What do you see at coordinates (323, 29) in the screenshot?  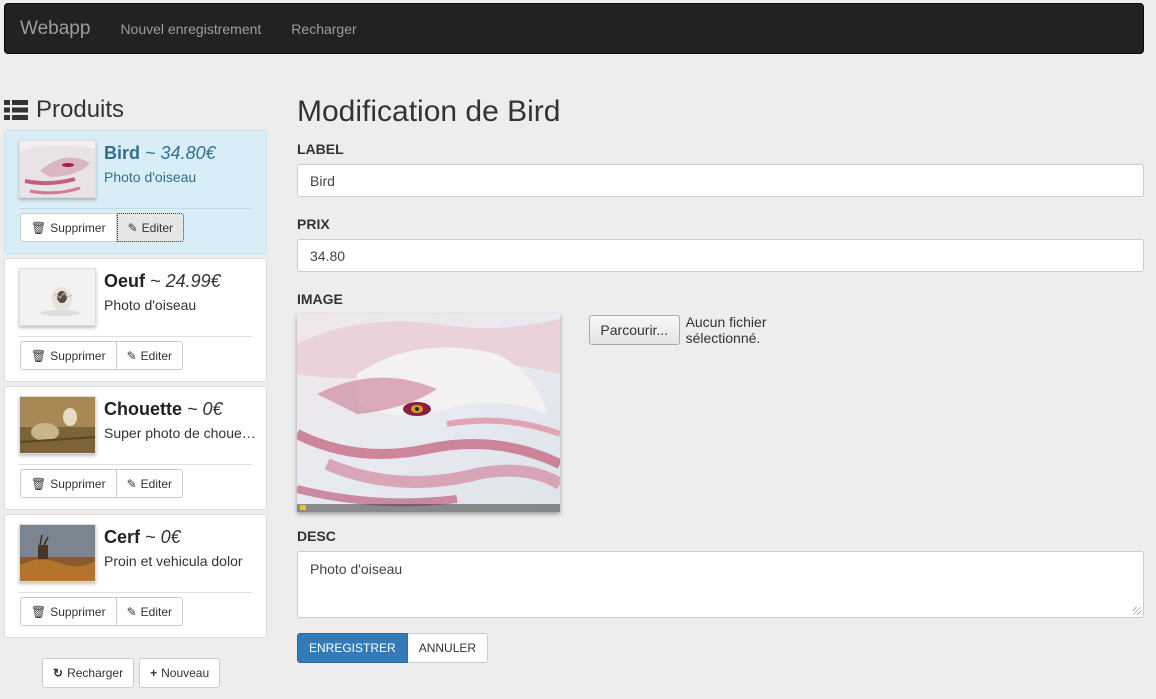 I see `nav-reload: Recharger` at bounding box center [323, 29].